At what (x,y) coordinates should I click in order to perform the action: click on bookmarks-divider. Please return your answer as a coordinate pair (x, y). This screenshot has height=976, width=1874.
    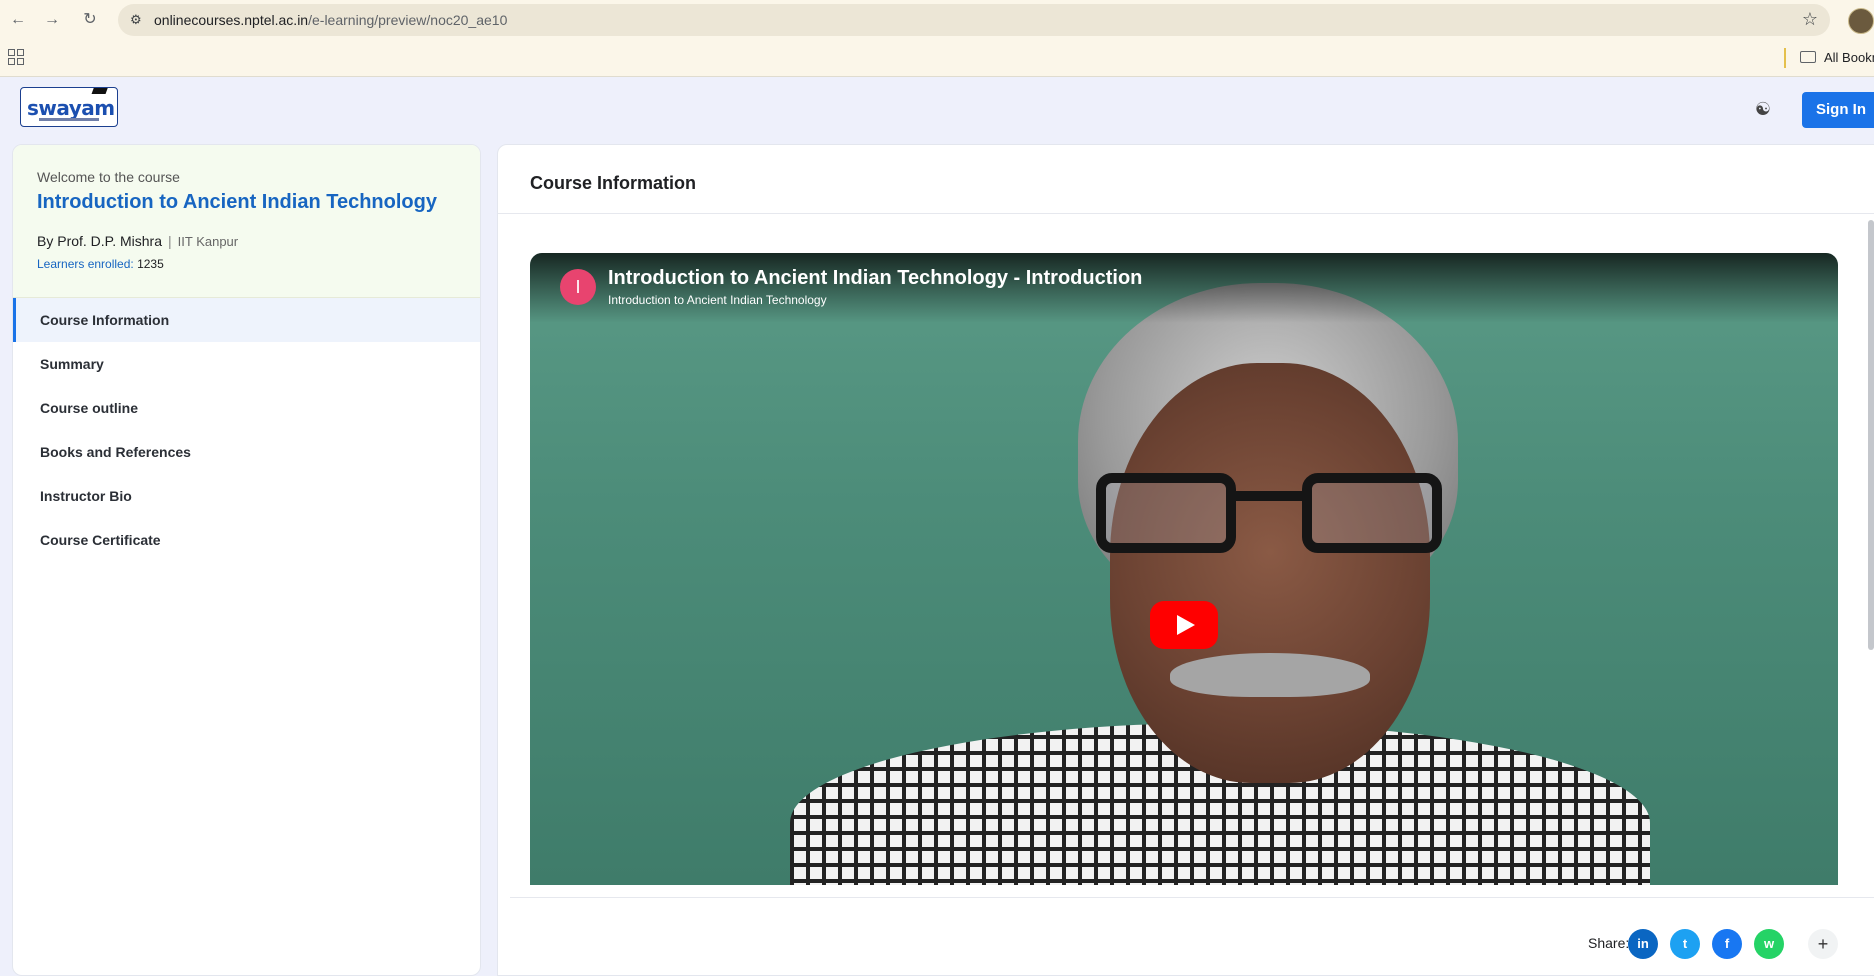
    Looking at the image, I should click on (1785, 58).